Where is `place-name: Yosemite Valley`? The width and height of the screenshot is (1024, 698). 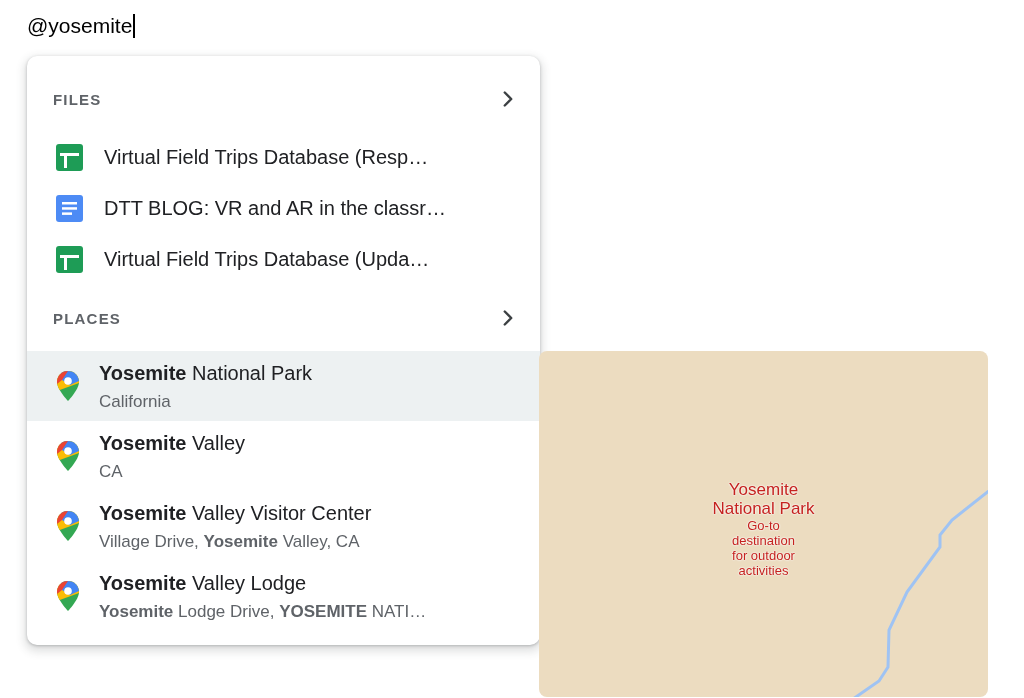
place-name: Yosemite Valley is located at coordinates (172, 443).